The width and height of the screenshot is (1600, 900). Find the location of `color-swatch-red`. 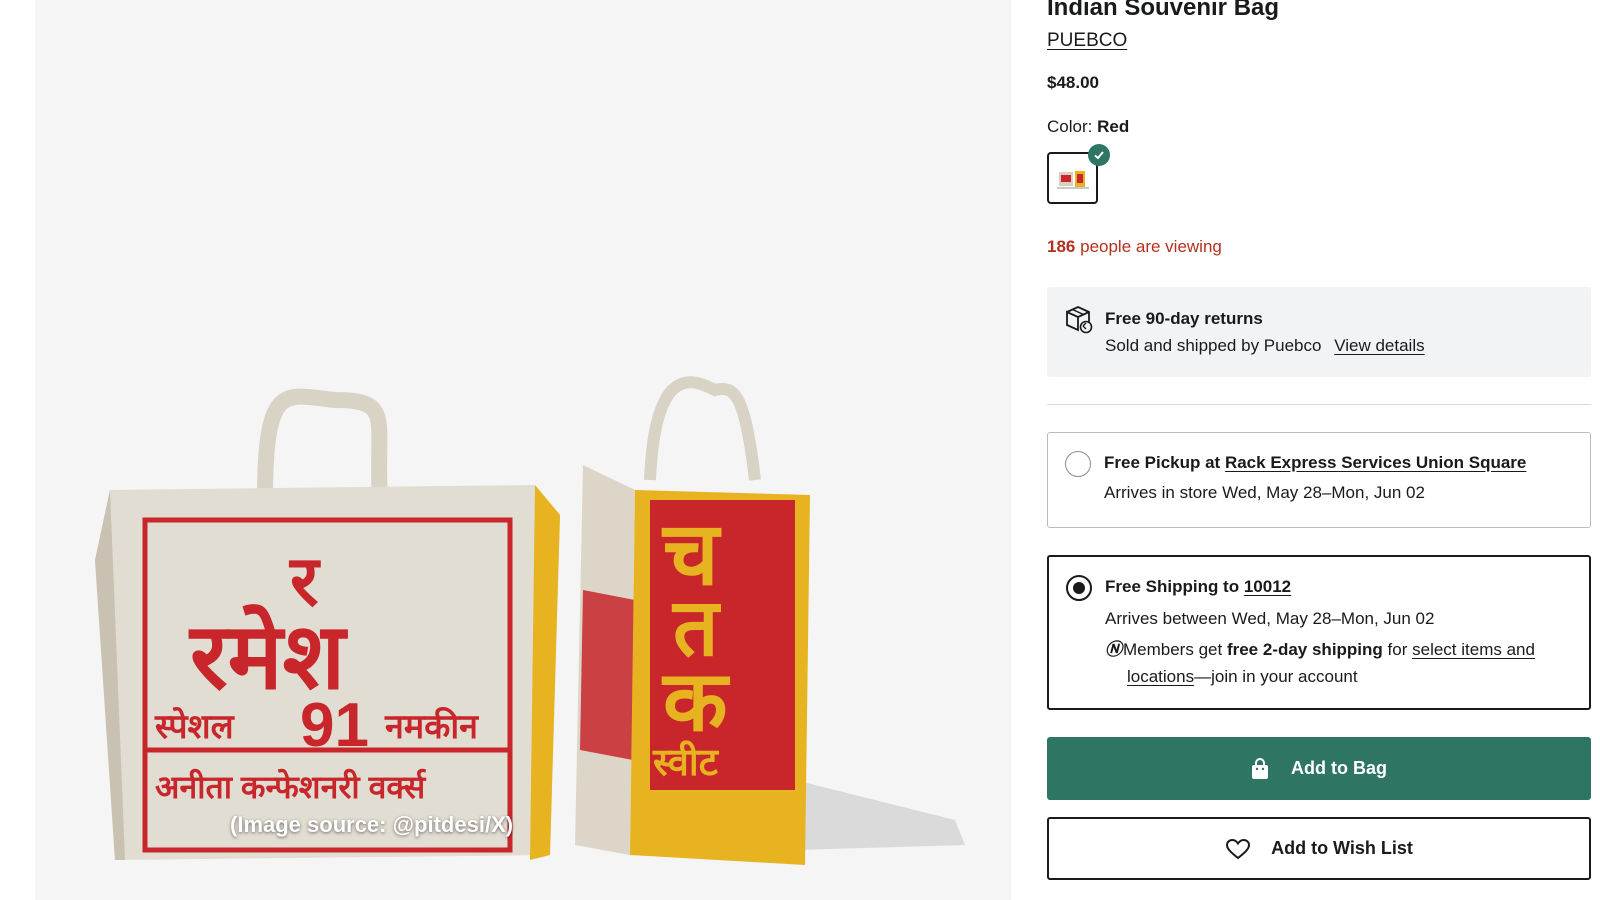

color-swatch-red is located at coordinates (1078, 174).